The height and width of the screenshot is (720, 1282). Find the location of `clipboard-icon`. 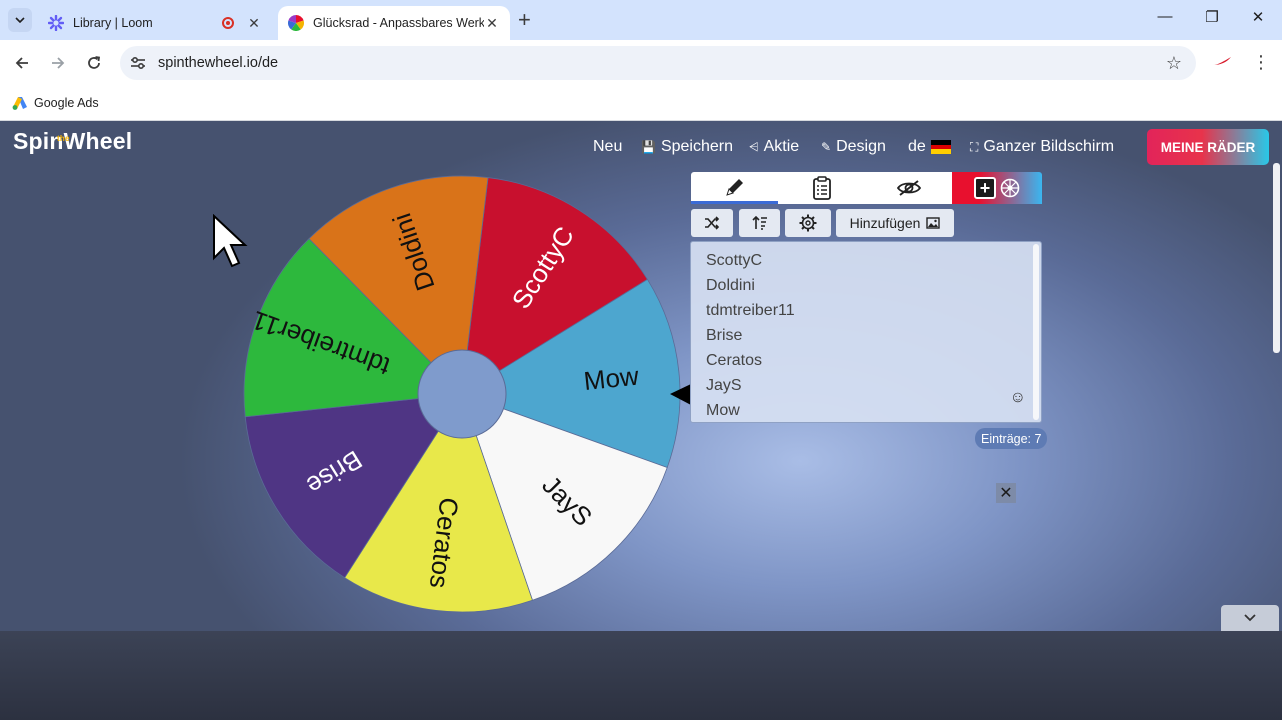

clipboard-icon is located at coordinates (821, 188).